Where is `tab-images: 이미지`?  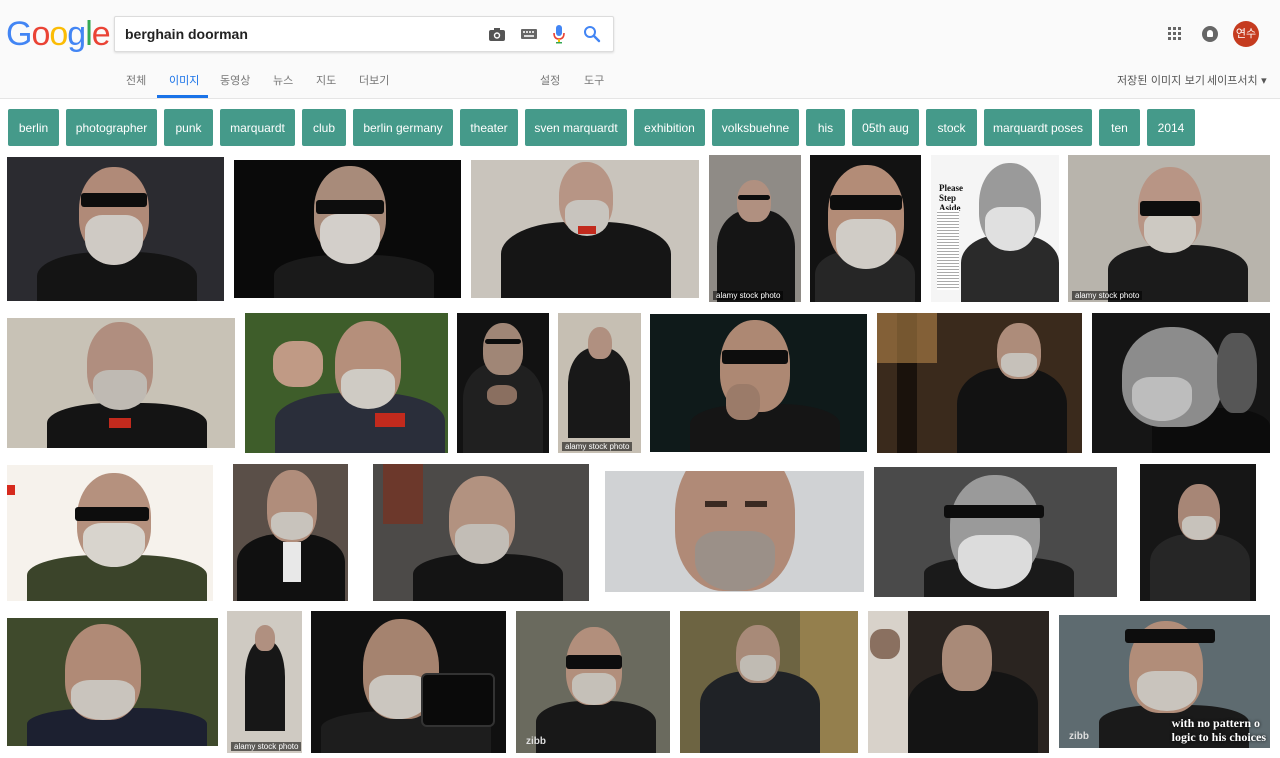
tab-images: 이미지 is located at coordinates (184, 80).